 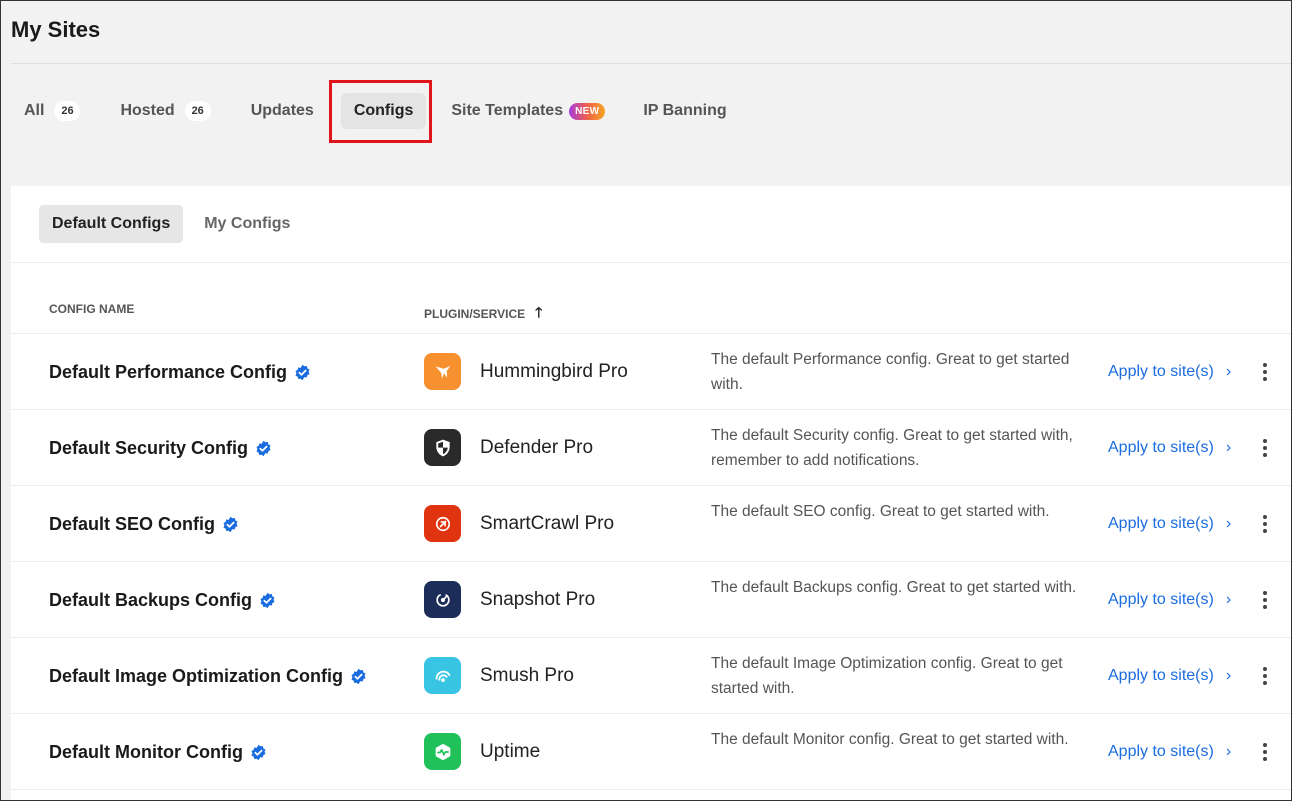 I want to click on defender-shield-icon, so click(x=442, y=447).